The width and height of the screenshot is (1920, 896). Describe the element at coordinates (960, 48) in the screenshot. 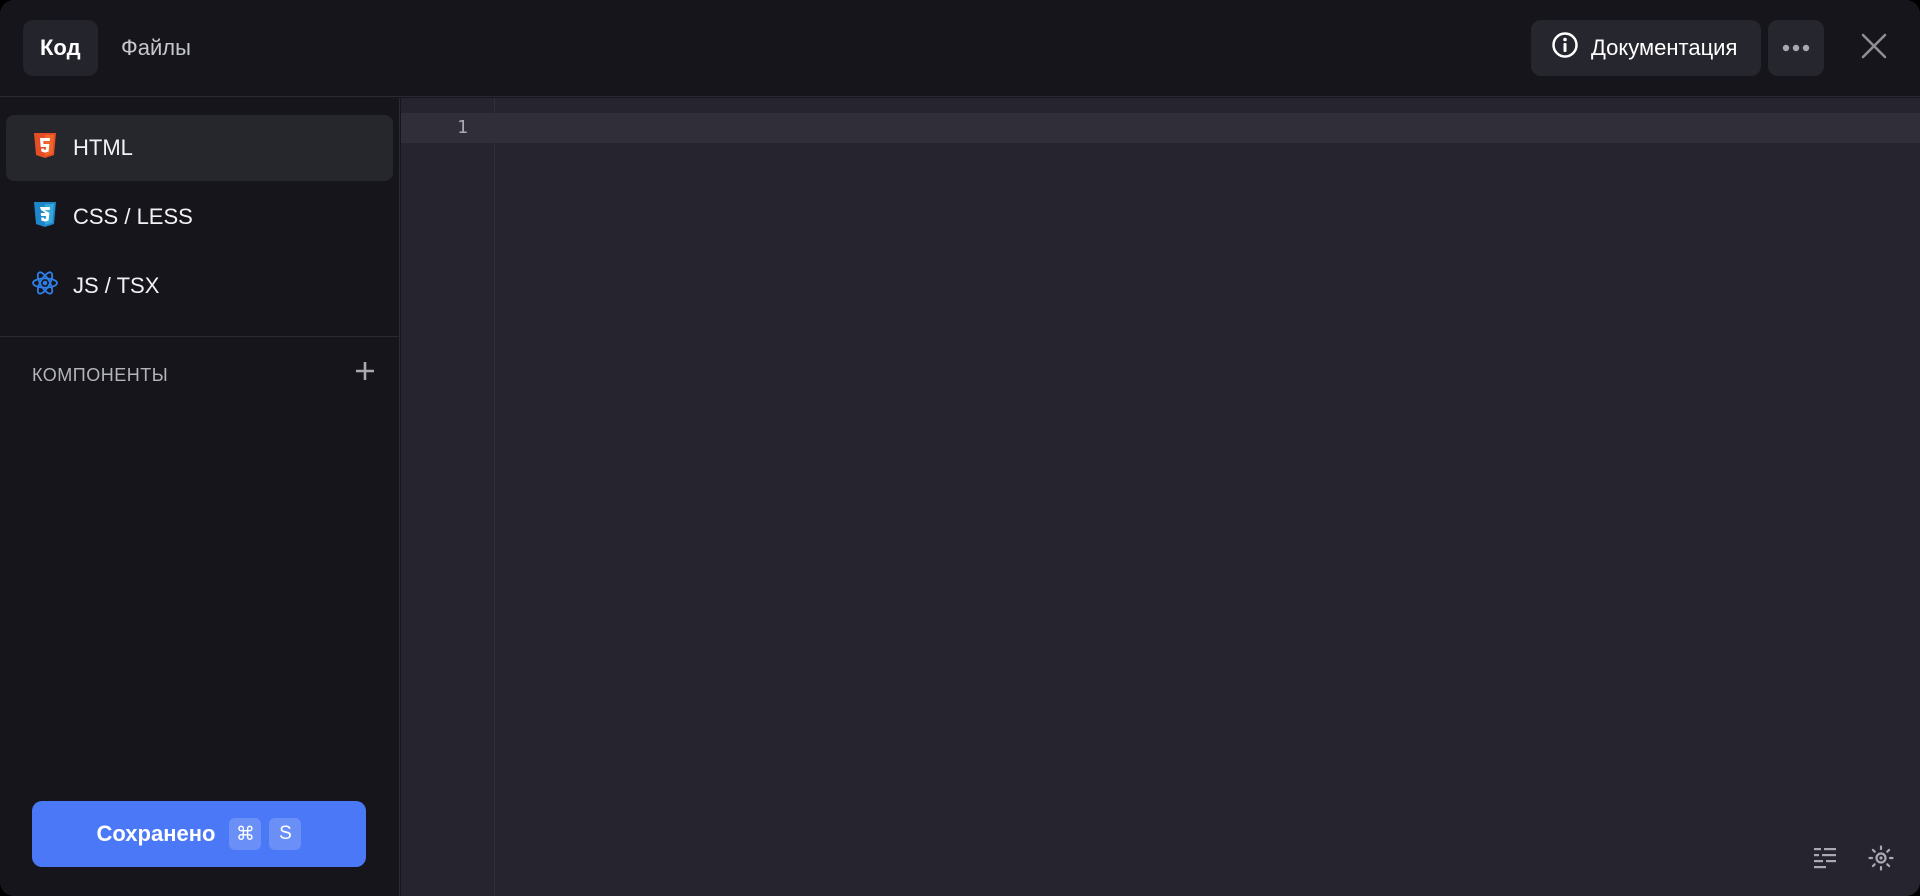

I see `header: Код Файлы Документация` at that location.